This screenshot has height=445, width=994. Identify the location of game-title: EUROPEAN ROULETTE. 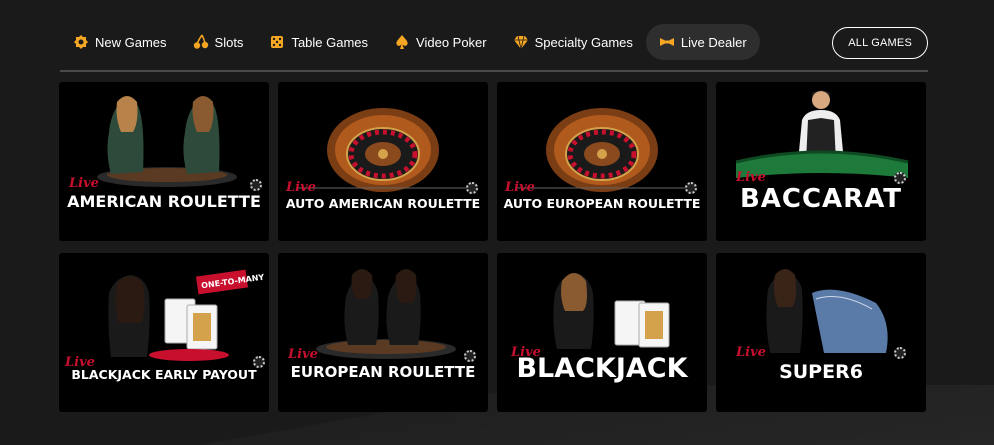
(383, 372).